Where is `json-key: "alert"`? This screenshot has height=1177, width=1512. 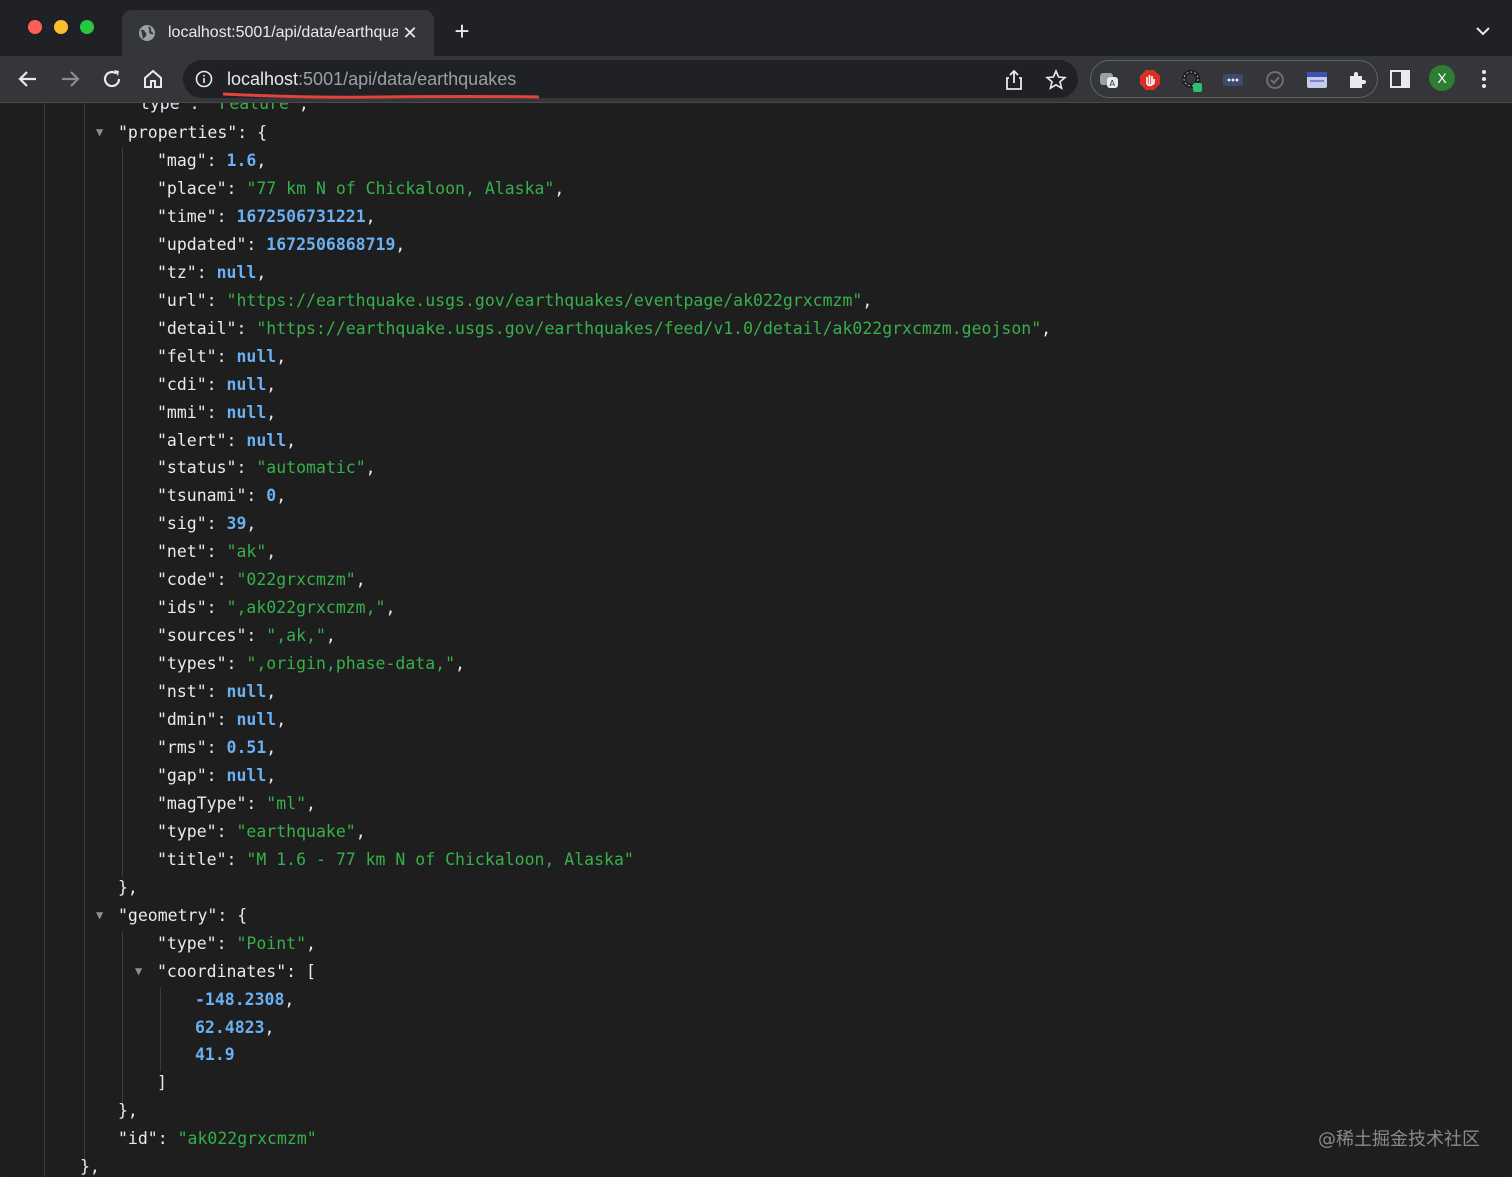 json-key: "alert" is located at coordinates (192, 440).